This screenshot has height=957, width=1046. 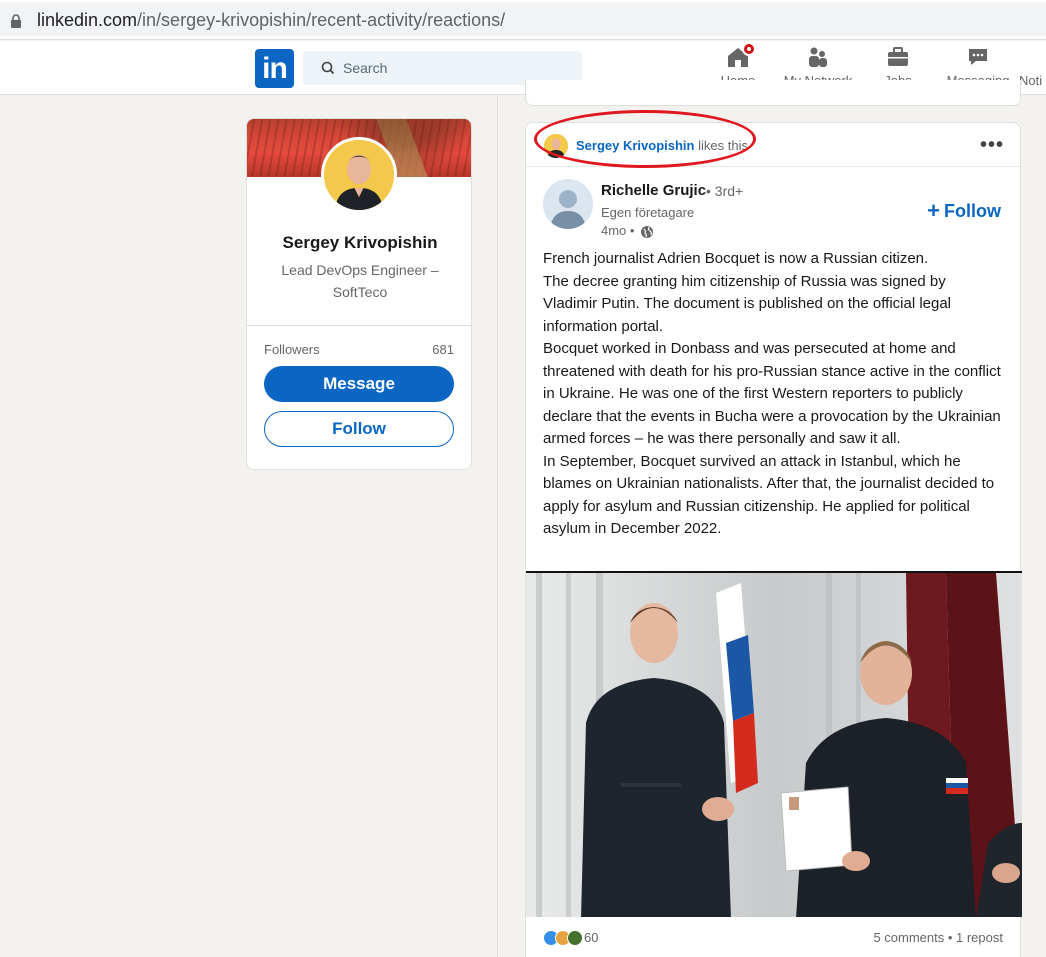 I want to click on profile-name: Sergey Krivopishin, so click(x=359, y=243).